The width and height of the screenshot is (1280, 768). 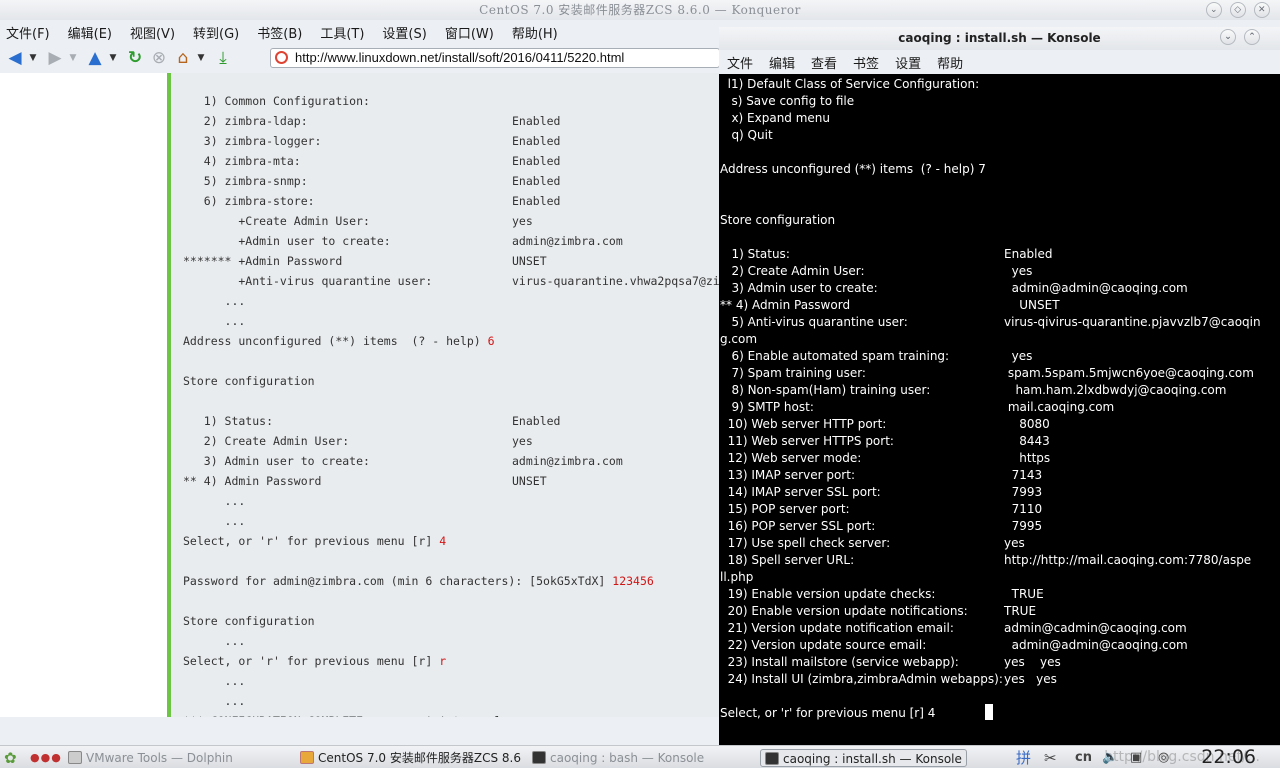 What do you see at coordinates (1050, 758) in the screenshot?
I see `tools-icon: ✂` at bounding box center [1050, 758].